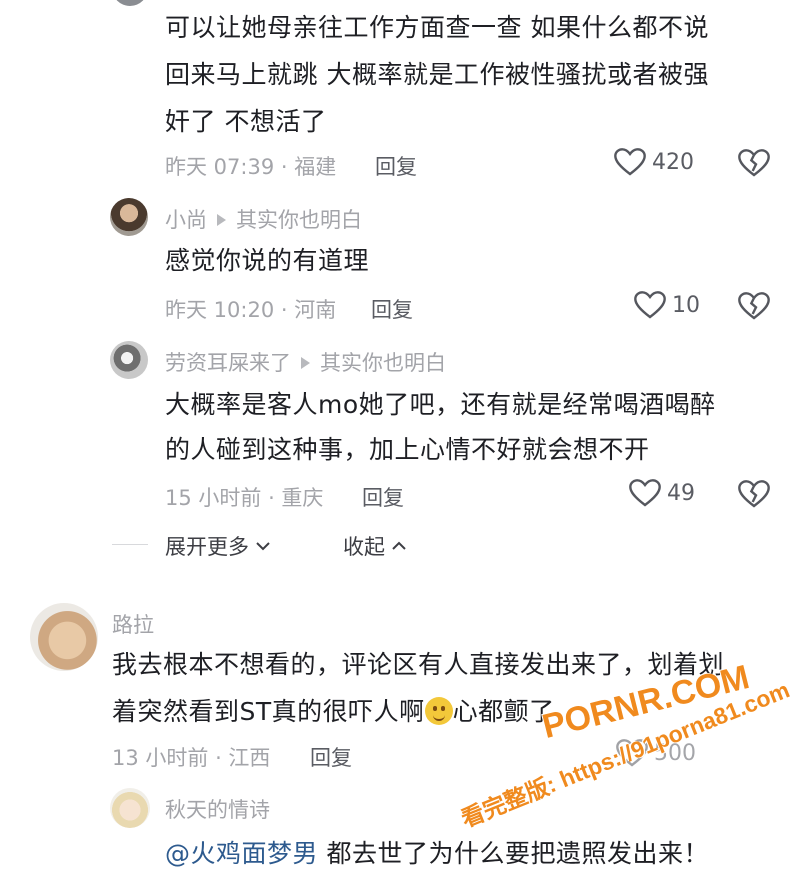  Describe the element at coordinates (662, 493) in the screenshot. I see `like-button: 49` at that location.